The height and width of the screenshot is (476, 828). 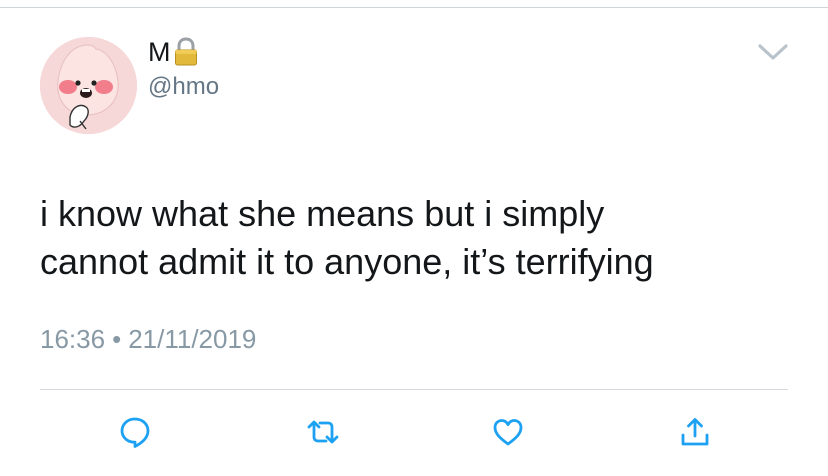 I want to click on like-button, so click(x=508, y=432).